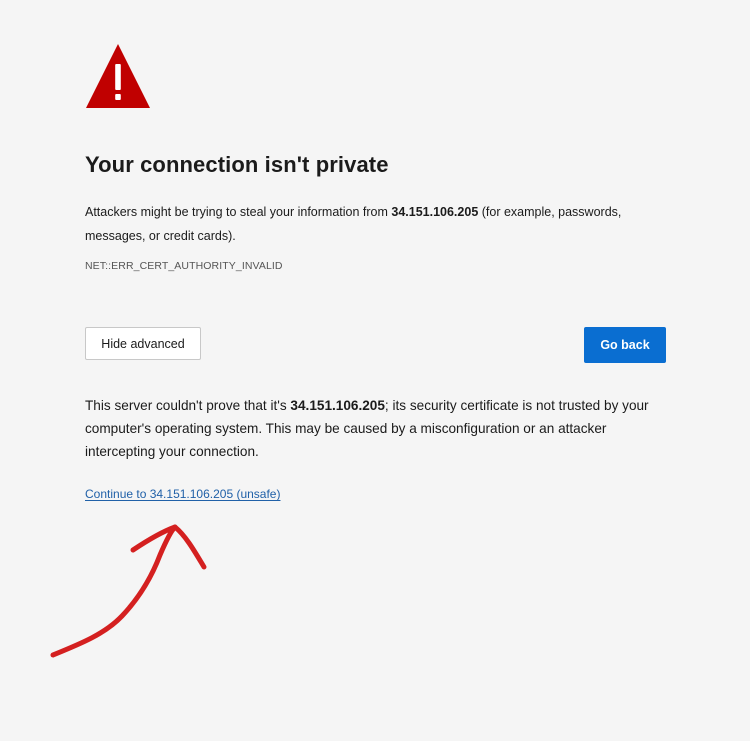  I want to click on error-code: NET::ERR_CERT_AUTHORITY_INVALID, so click(184, 266).